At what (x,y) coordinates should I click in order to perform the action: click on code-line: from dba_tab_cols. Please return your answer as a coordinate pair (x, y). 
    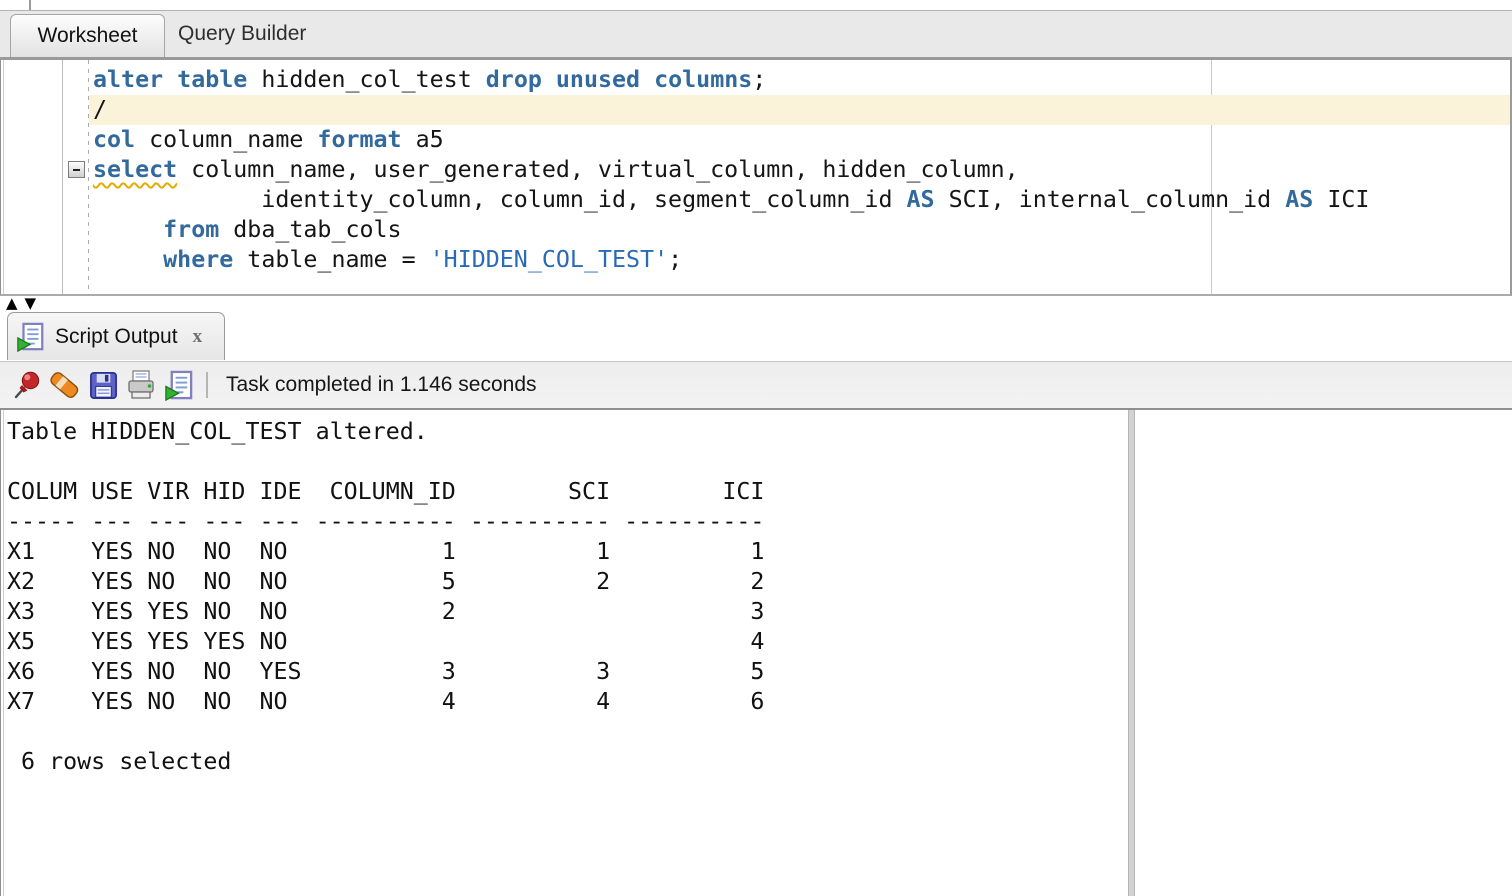
    Looking at the image, I should click on (282, 229).